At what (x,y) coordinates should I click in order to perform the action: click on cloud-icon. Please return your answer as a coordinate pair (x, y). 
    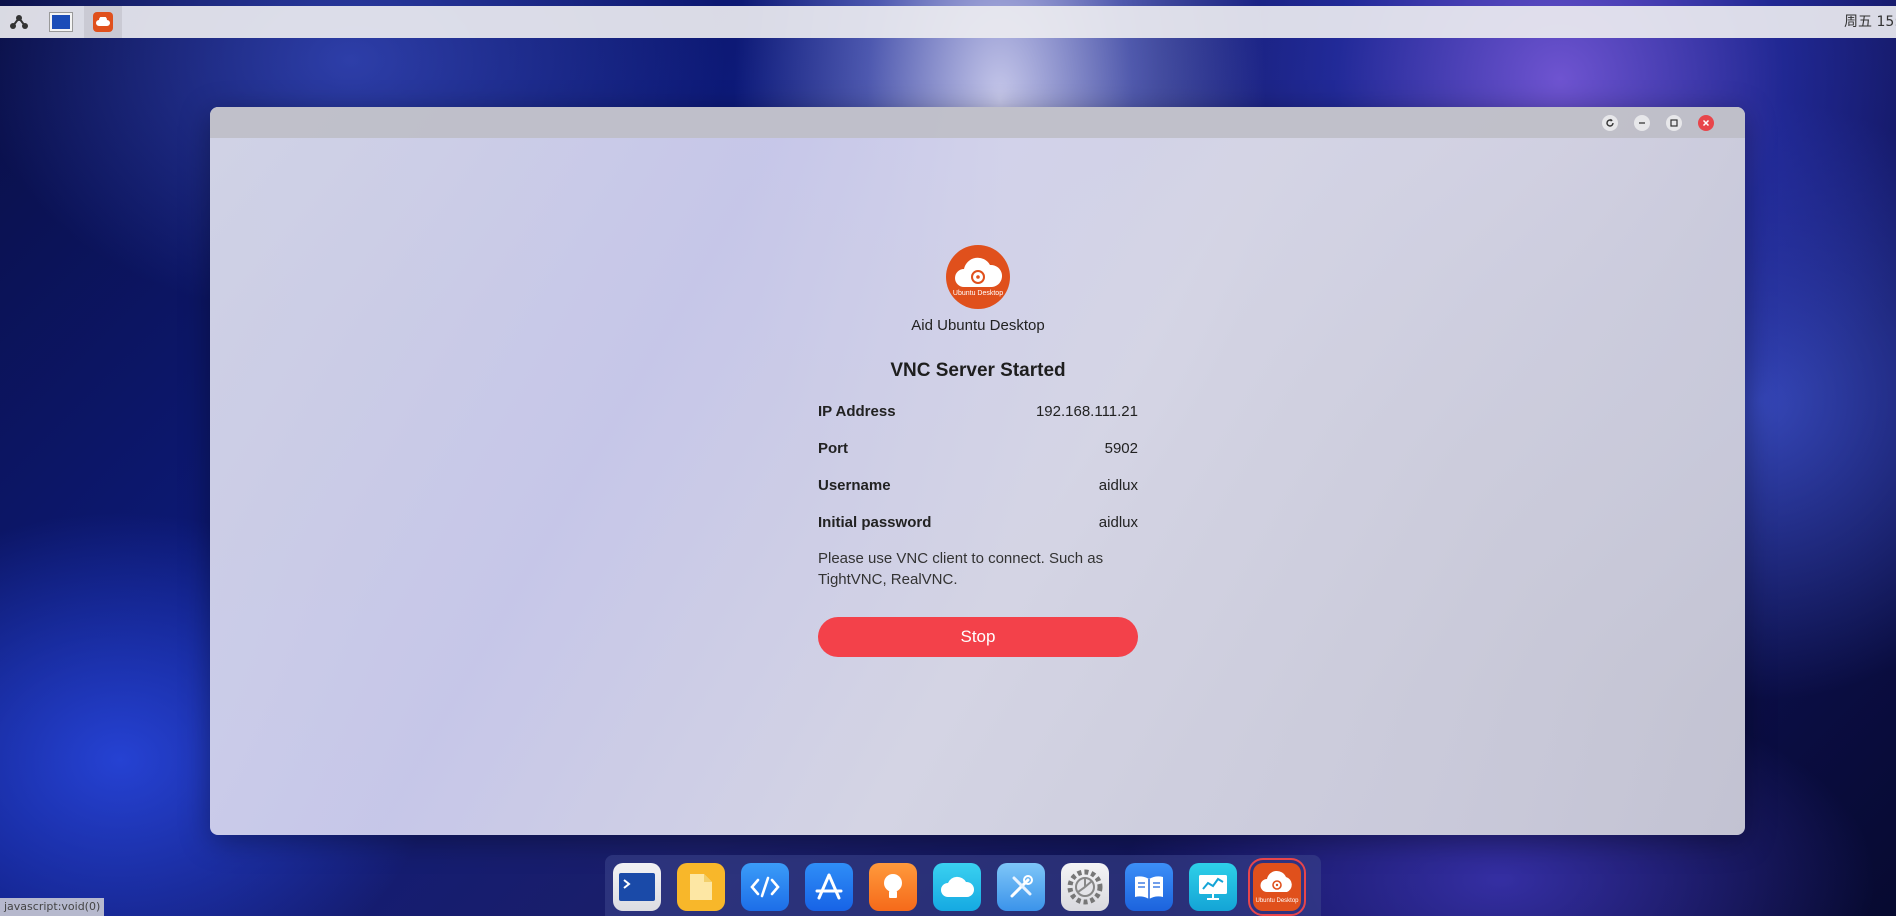
    Looking at the image, I should click on (958, 886).